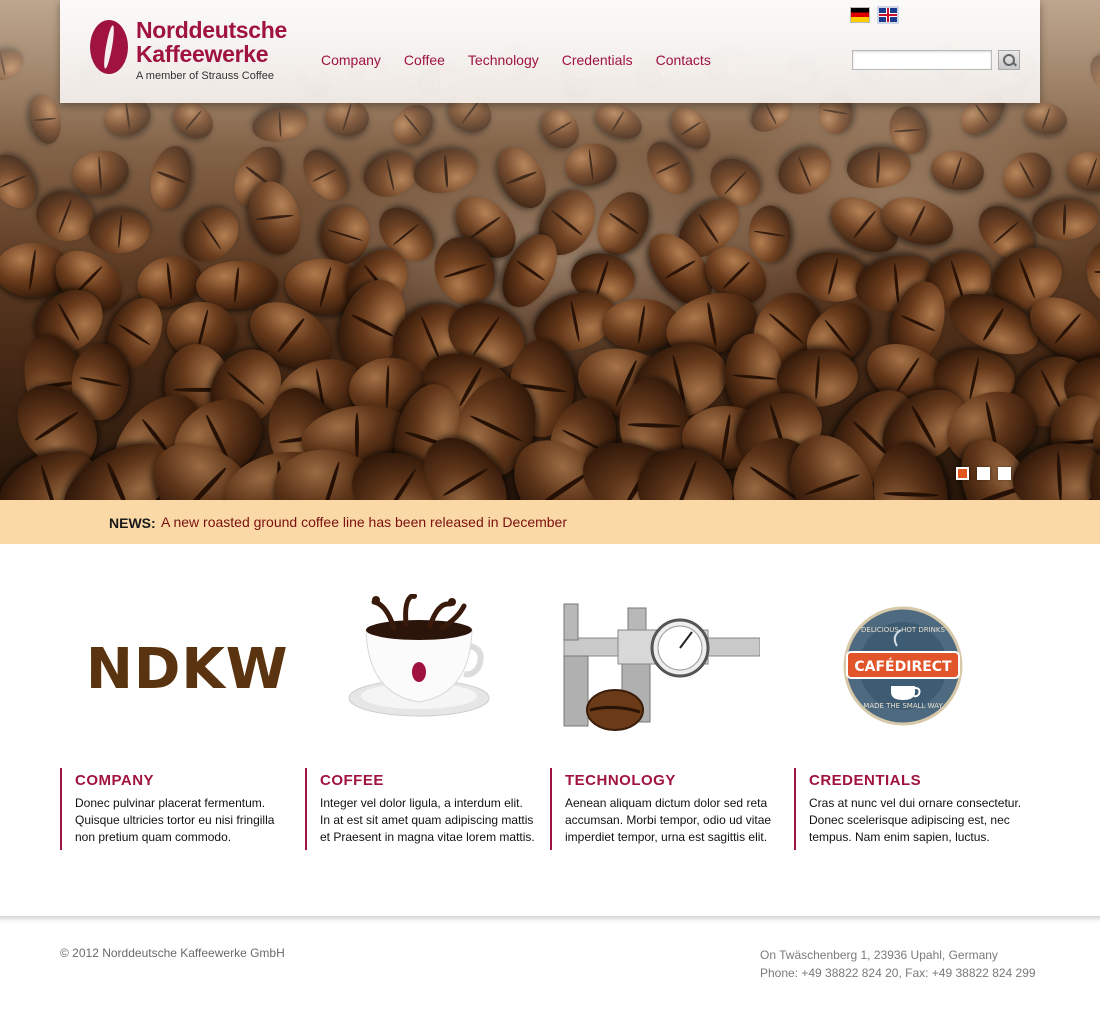 This screenshot has width=1100, height=1009. I want to click on search-button, so click(1009, 60).